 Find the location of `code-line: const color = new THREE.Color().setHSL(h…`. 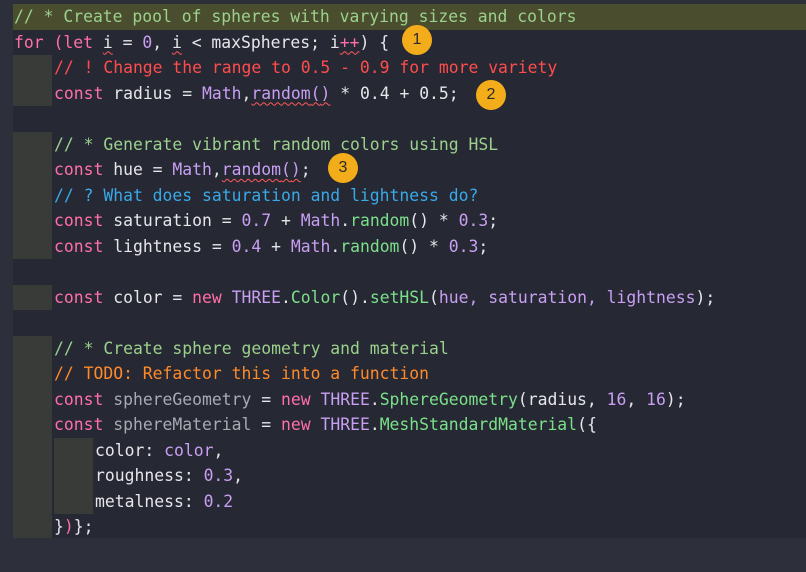

code-line: const color = new THREE.Color().setHSL(h… is located at coordinates (409, 297).